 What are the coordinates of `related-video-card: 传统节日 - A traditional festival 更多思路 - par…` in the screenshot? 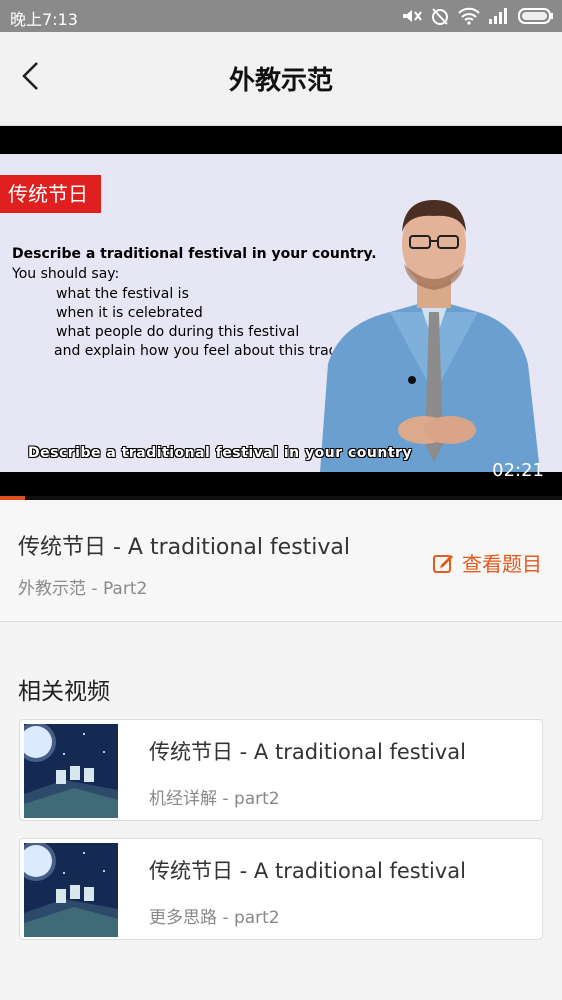 It's located at (281, 889).